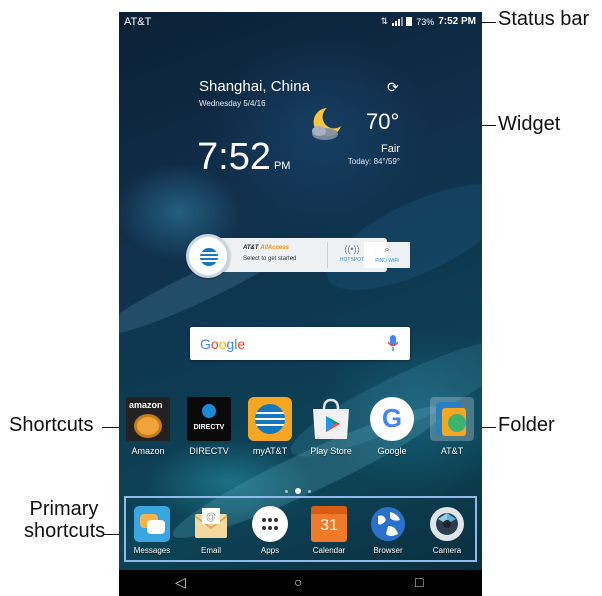  Describe the element at coordinates (270, 259) in the screenshot. I see `allaccess-subtitle: Select to get started` at that location.